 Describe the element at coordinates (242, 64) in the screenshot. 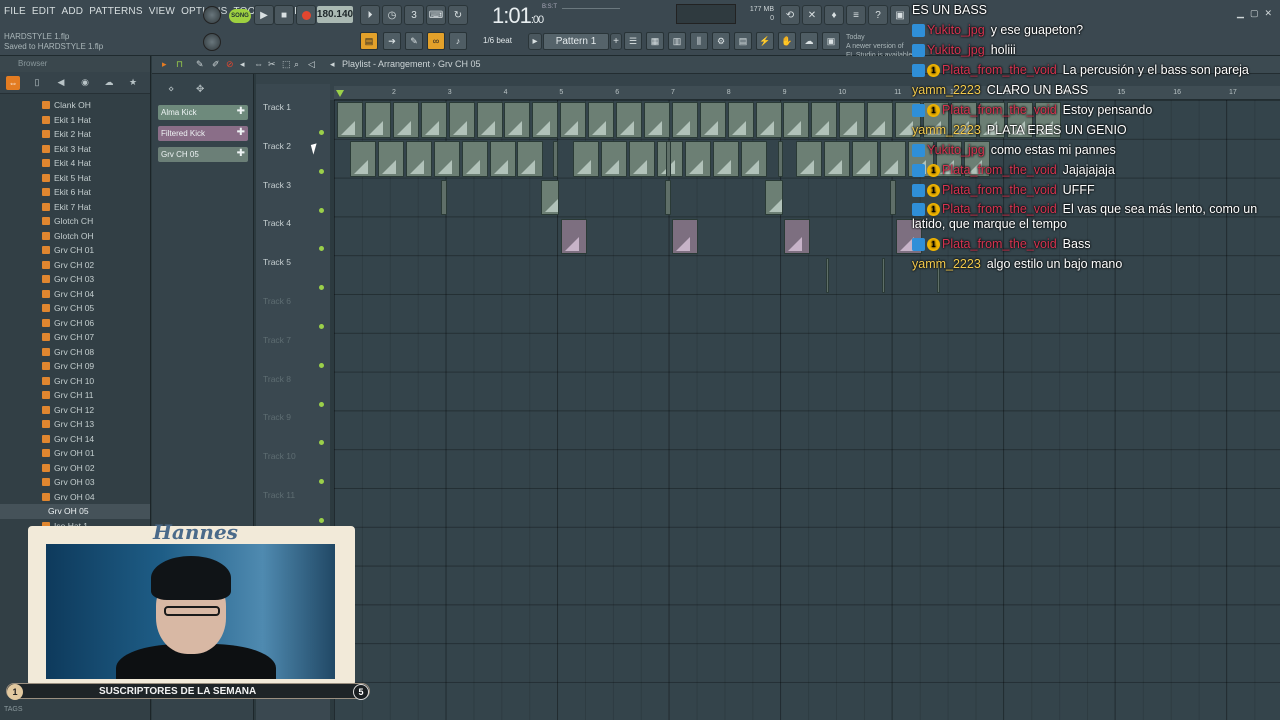

I see `mute-tool-icon: ◂` at that location.